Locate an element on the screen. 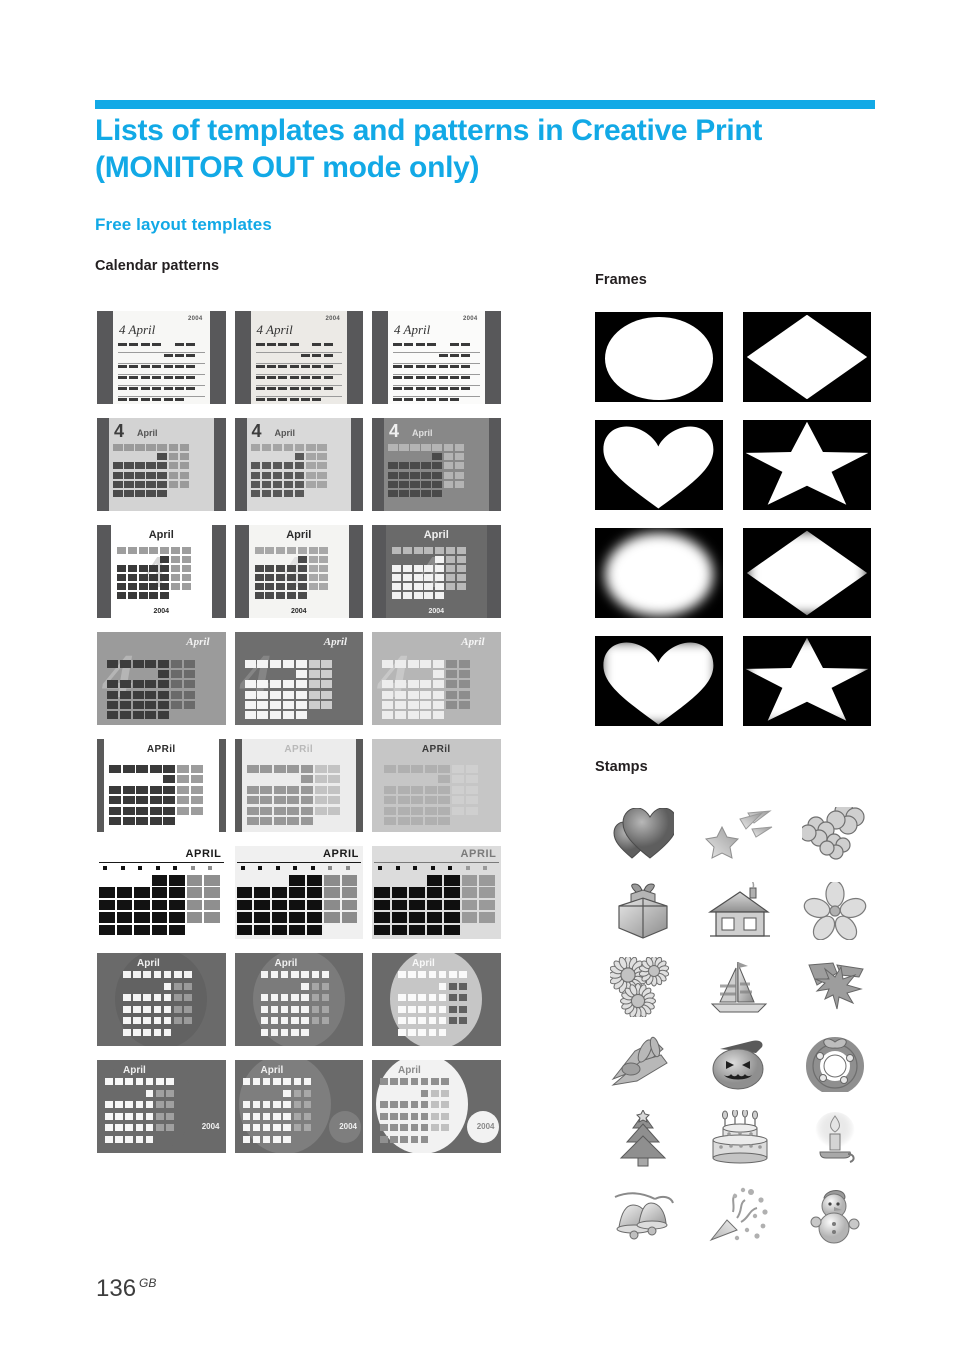 The image size is (954, 1352). snowman-stamp is located at coordinates (835, 1215).